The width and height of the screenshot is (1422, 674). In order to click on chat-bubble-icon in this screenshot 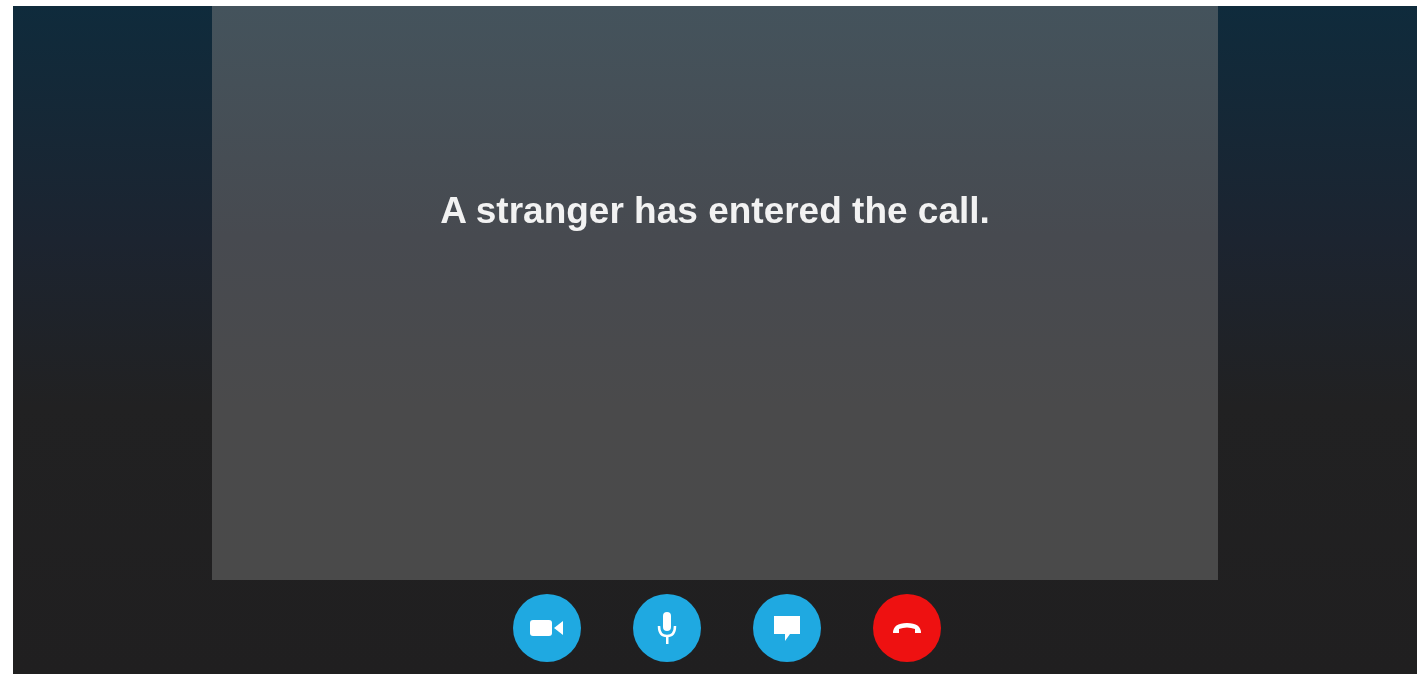, I will do `click(787, 628)`.